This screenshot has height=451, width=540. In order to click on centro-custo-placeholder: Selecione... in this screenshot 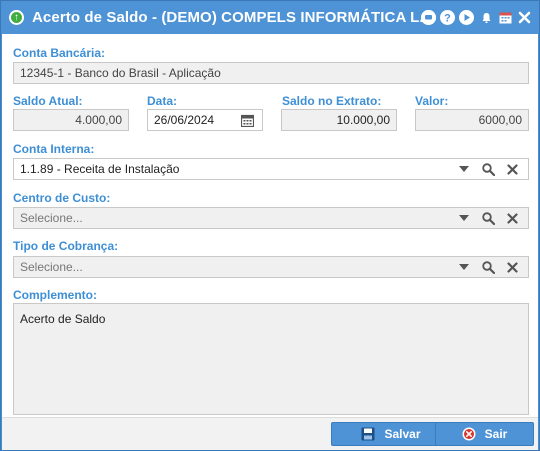, I will do `click(51, 218)`.